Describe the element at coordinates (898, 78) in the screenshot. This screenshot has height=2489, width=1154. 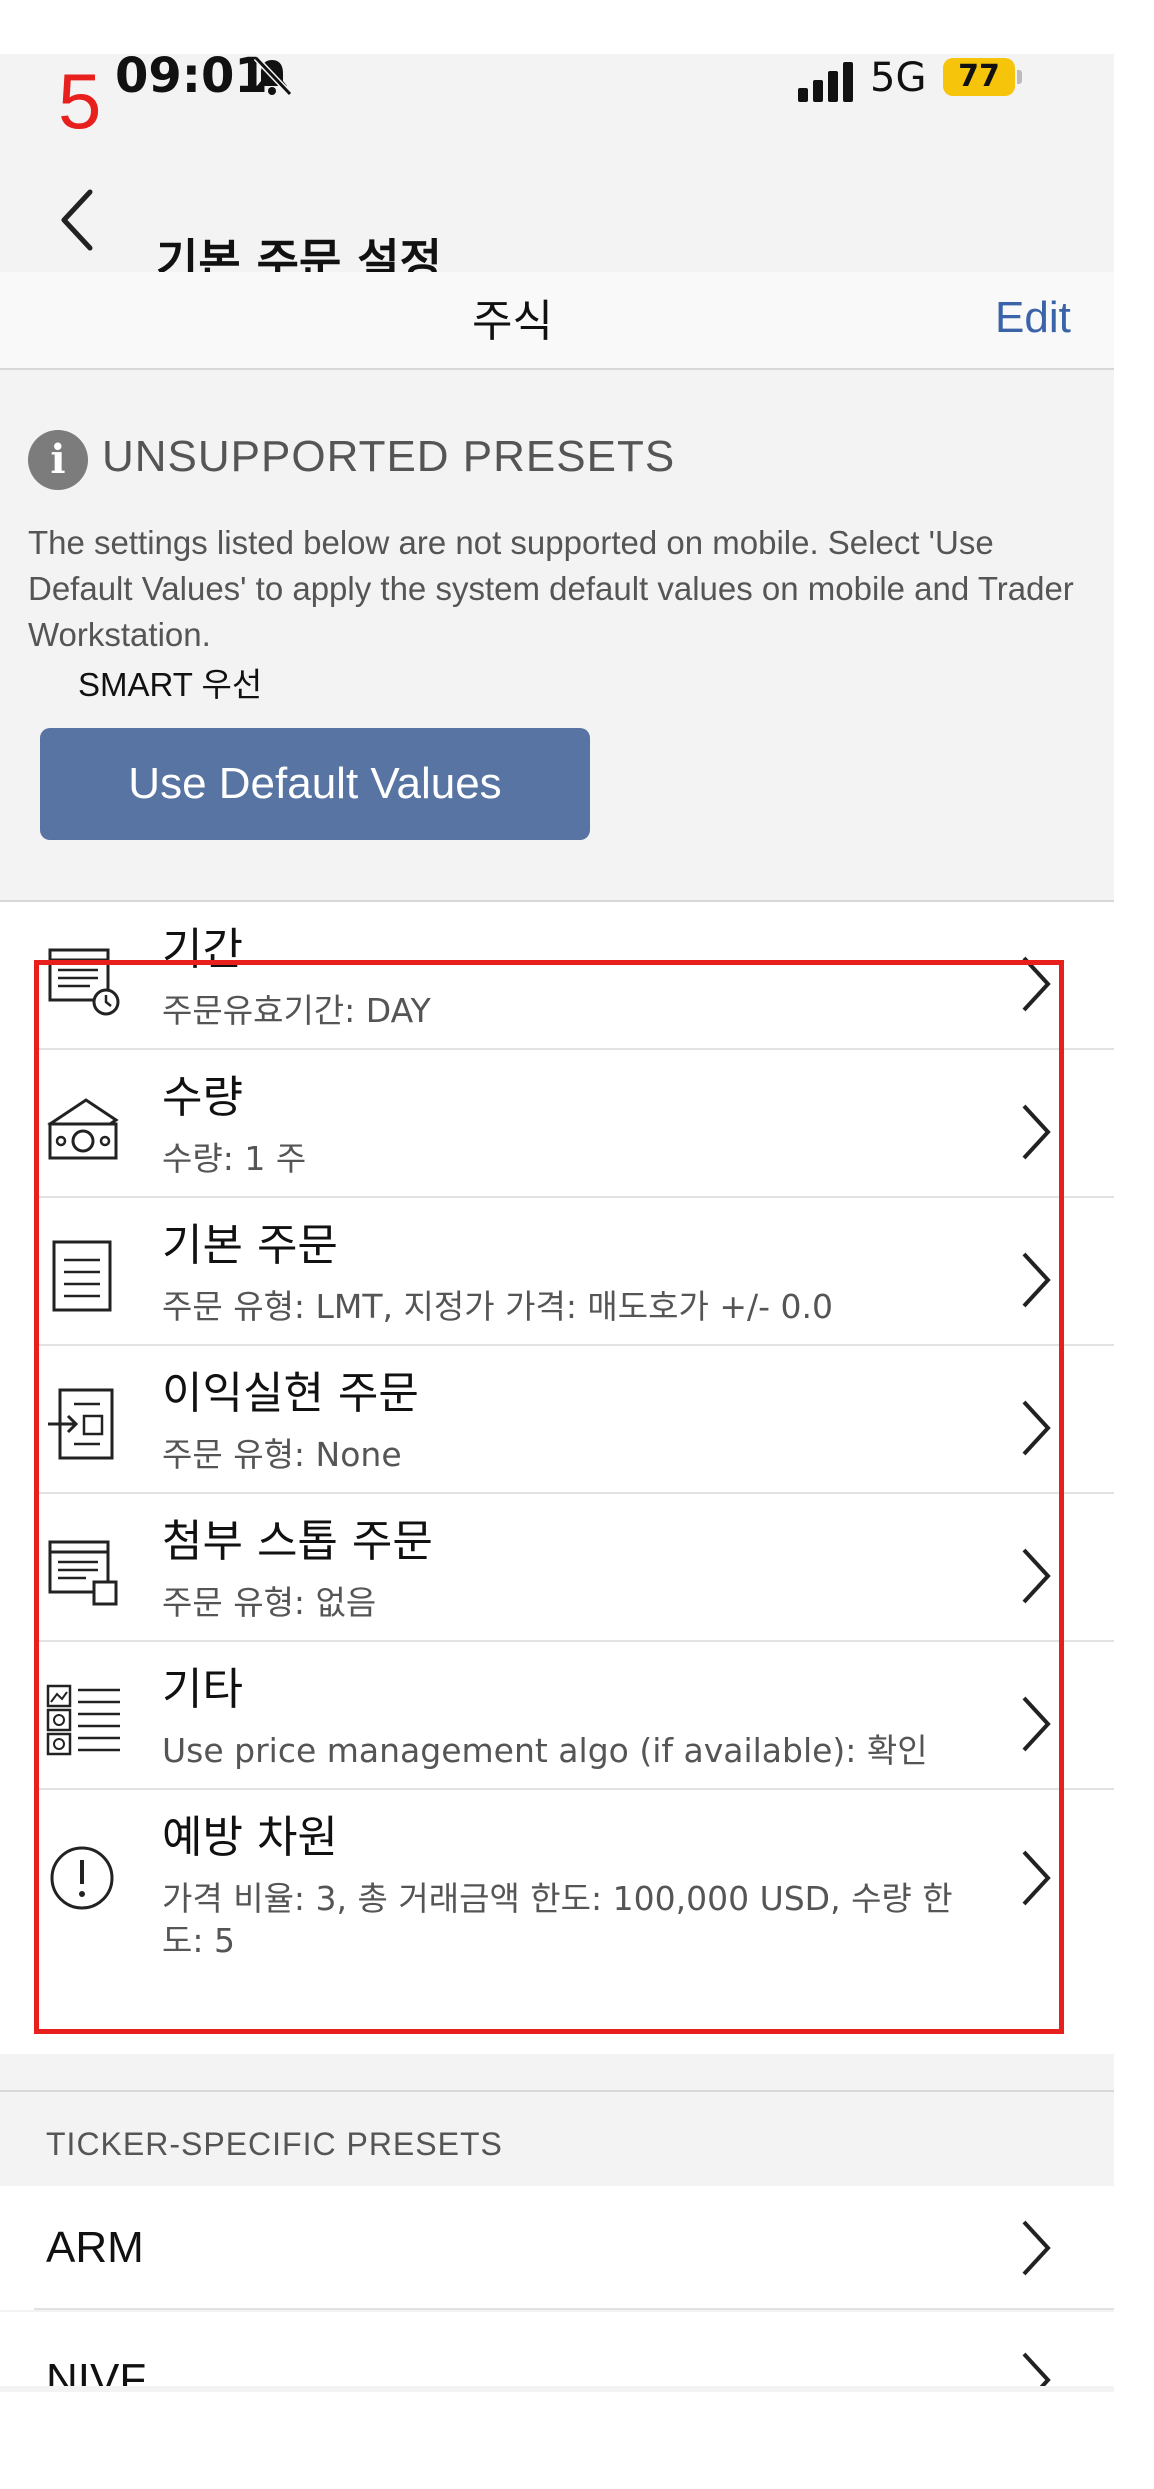
I see `network-type: 5G` at that location.